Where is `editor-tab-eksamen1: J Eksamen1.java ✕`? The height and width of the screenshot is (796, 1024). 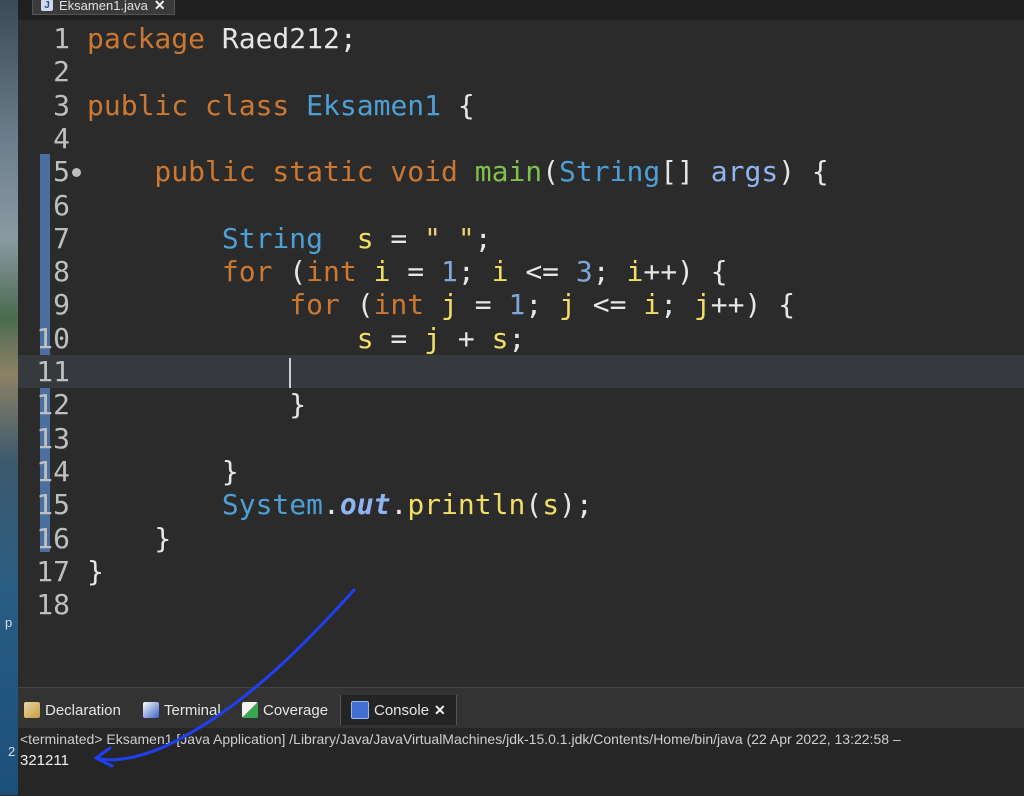 editor-tab-eksamen1: J Eksamen1.java ✕ is located at coordinates (103, 7).